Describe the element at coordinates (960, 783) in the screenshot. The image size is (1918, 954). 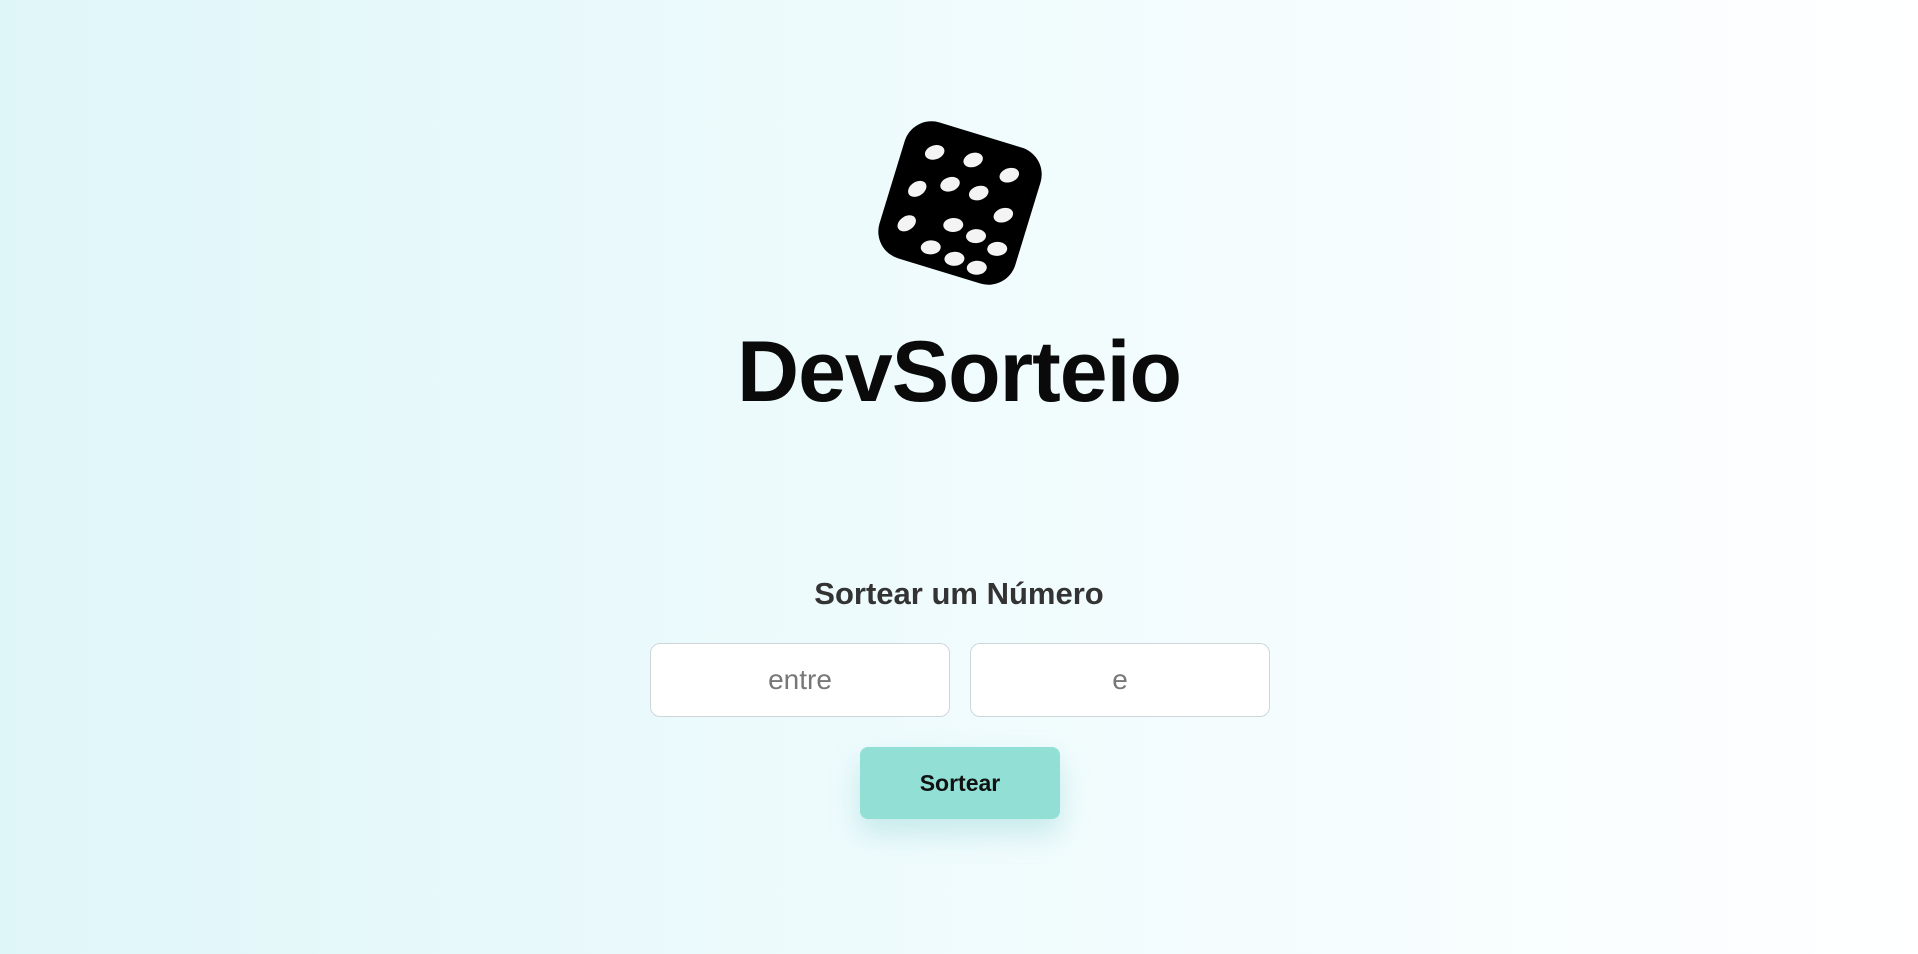
I see `draw-button: Sortear` at that location.